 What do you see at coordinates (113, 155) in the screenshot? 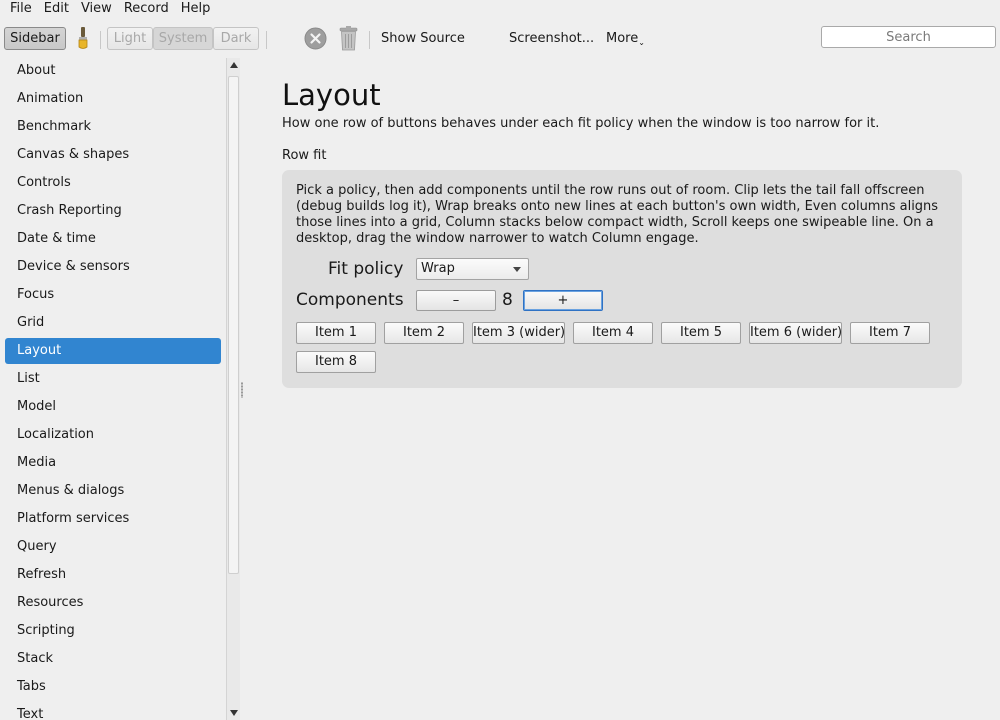
I see `sidebar-item-canvas-shapes: Canvas & shapes` at bounding box center [113, 155].